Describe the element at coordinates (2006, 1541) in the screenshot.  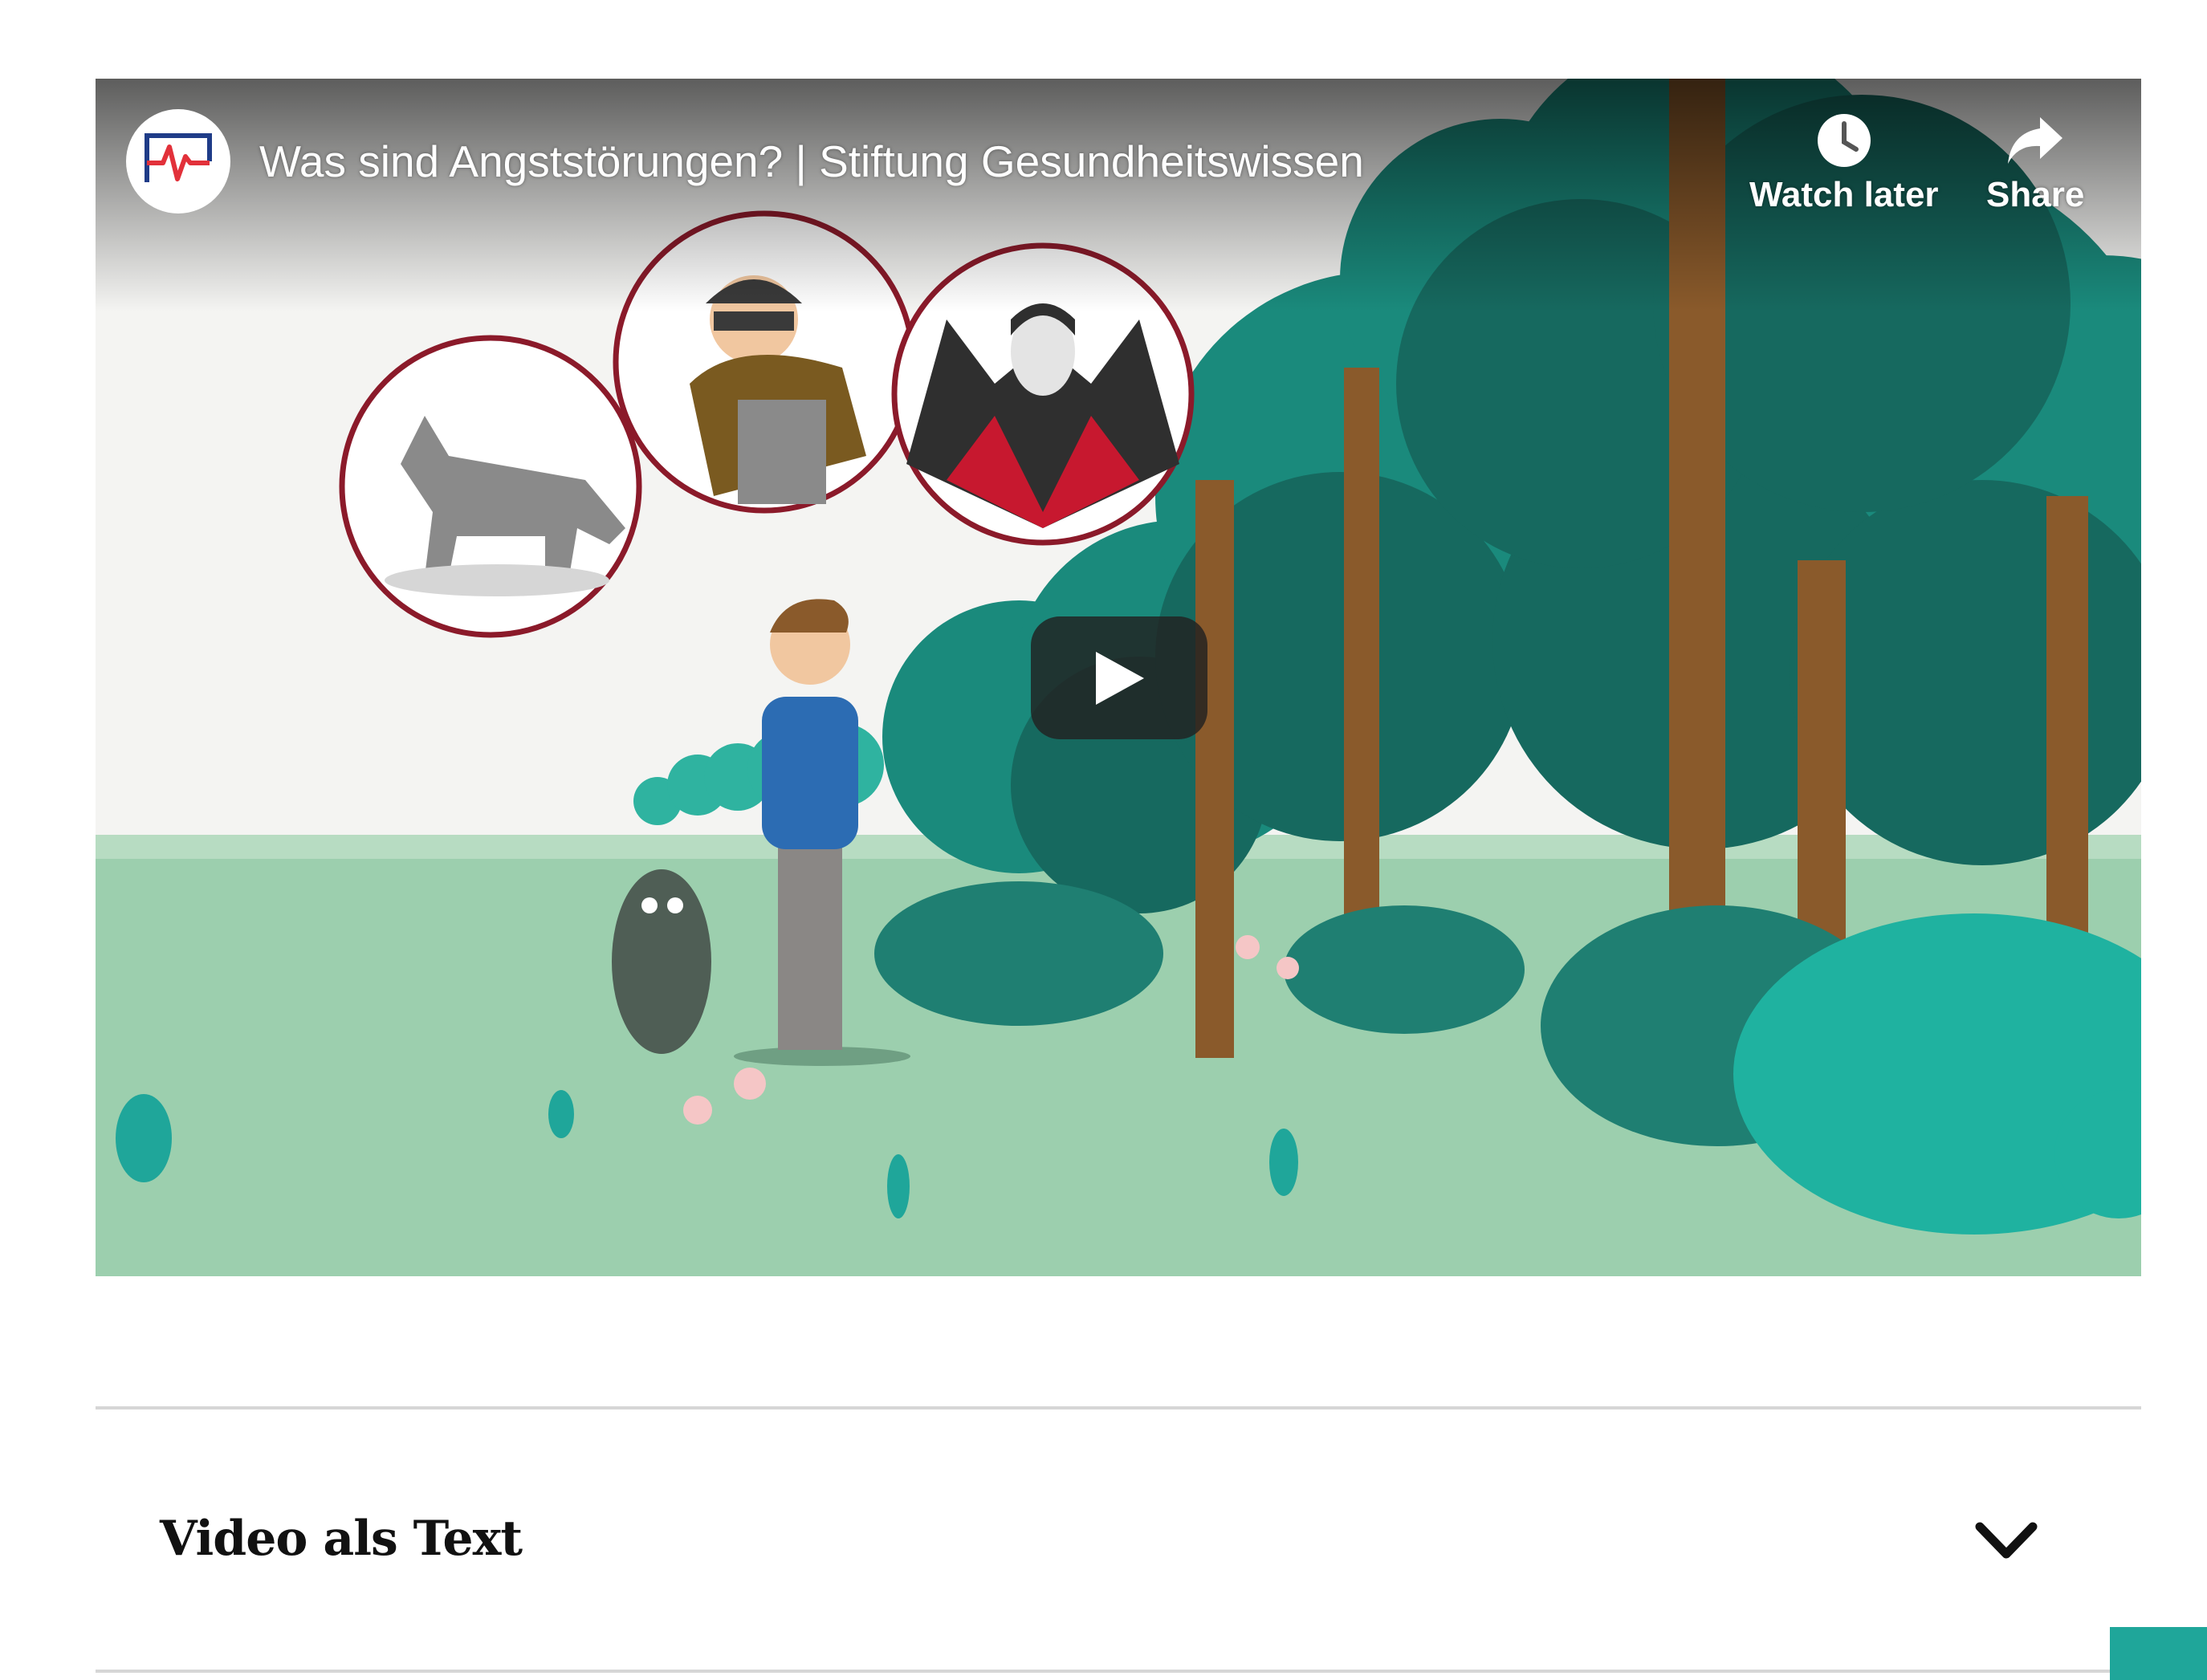
I see `chevron-down-icon` at that location.